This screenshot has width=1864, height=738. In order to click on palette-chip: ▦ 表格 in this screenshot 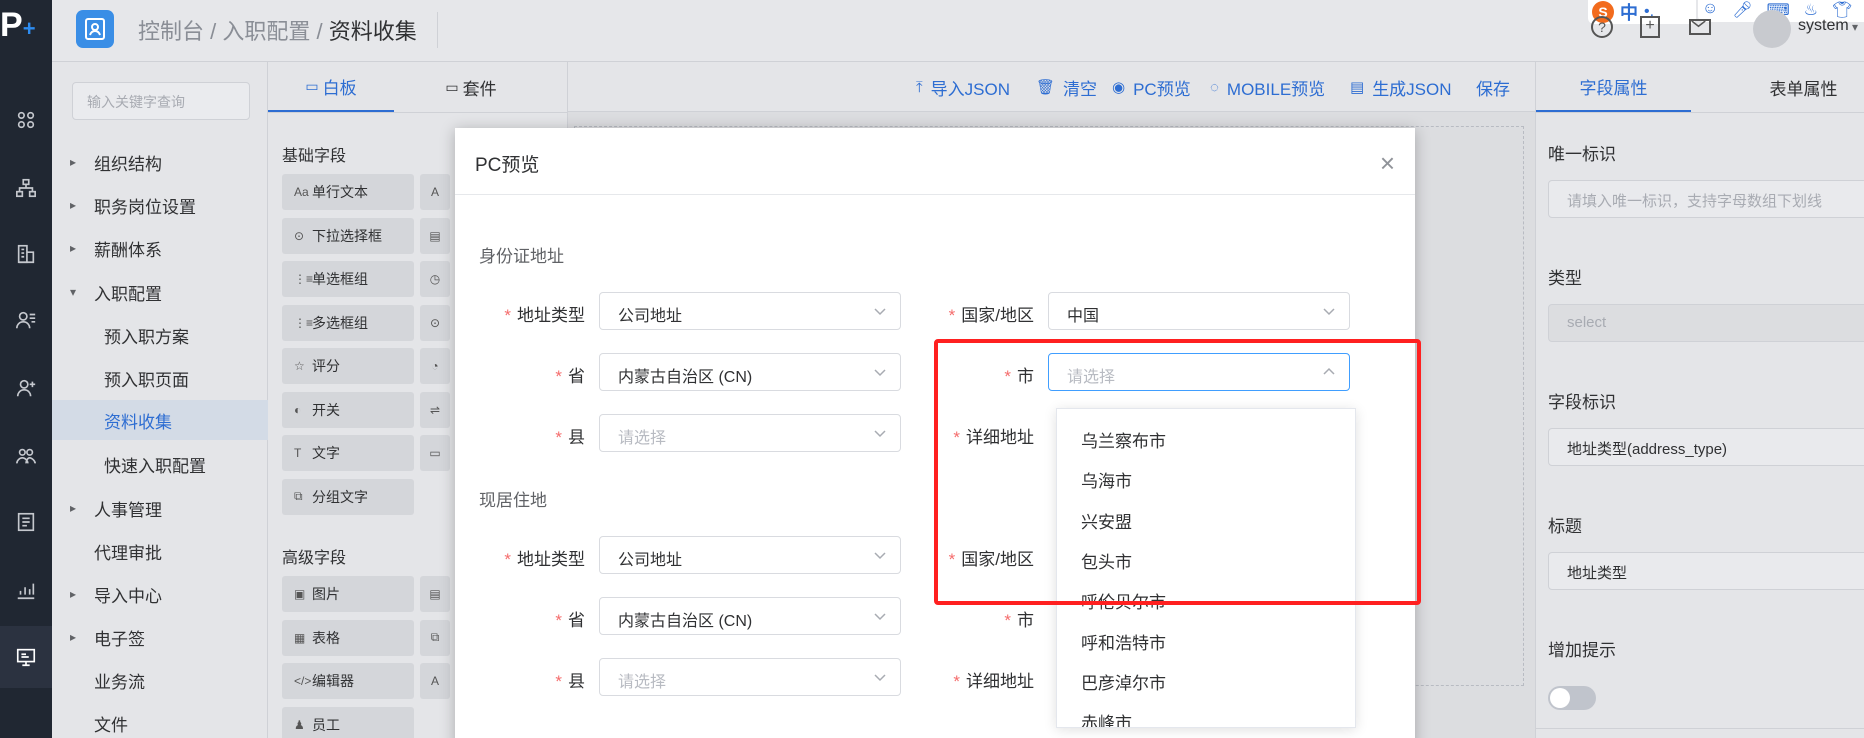, I will do `click(348, 637)`.